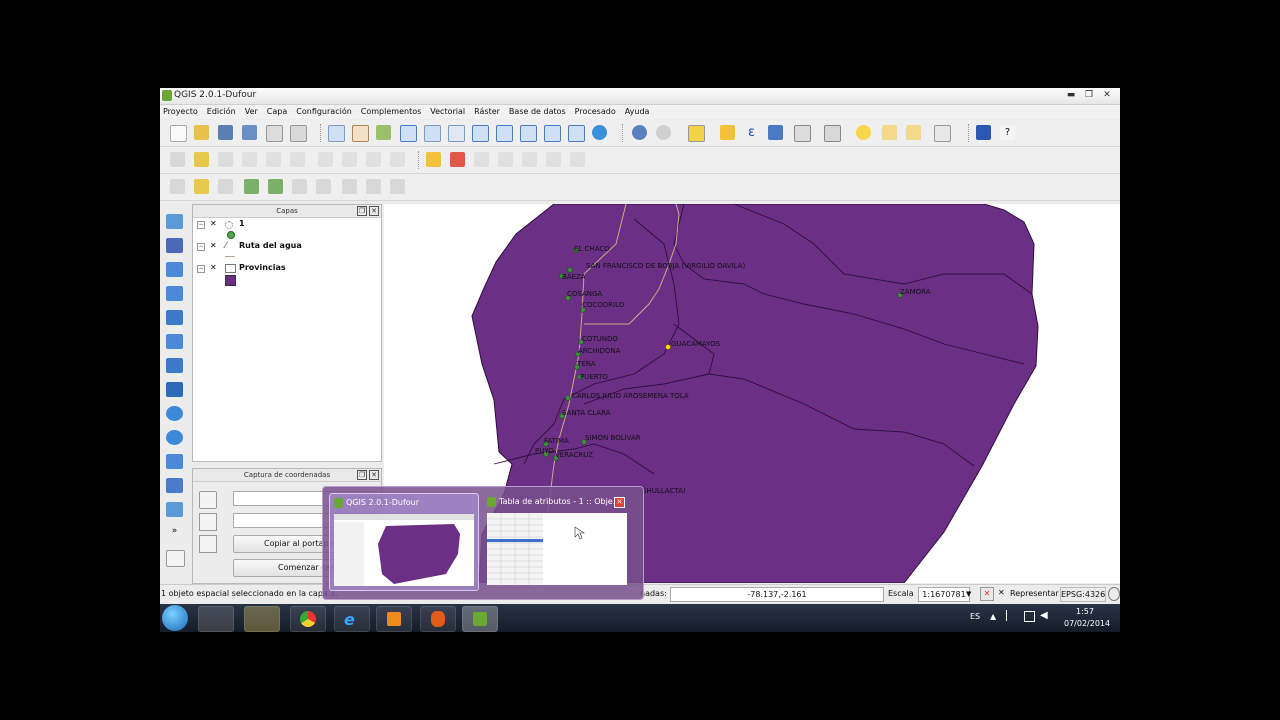 This screenshot has width=1280, height=720. What do you see at coordinates (349, 159) in the screenshot?
I see `cut-features-icon` at bounding box center [349, 159].